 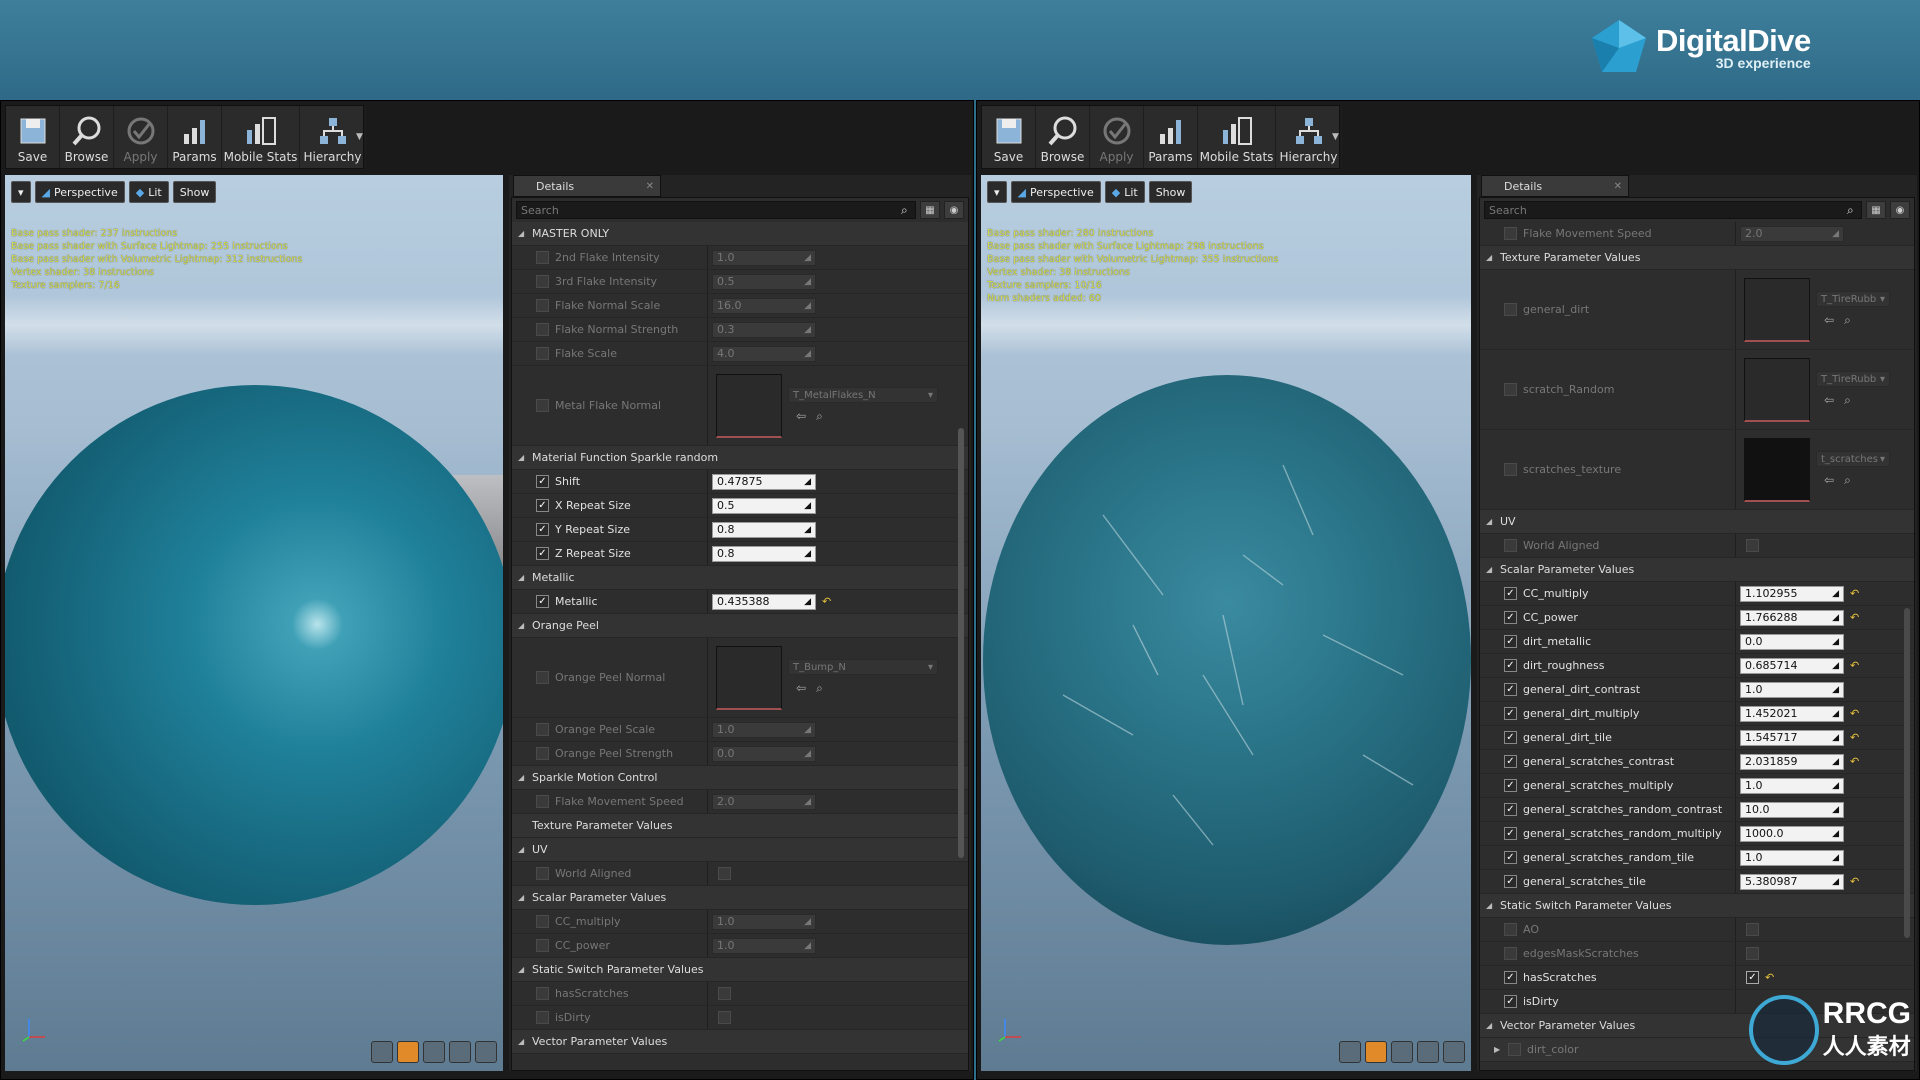 What do you see at coordinates (1618, 186) in the screenshot?
I see `close-icon: ✕` at bounding box center [1618, 186].